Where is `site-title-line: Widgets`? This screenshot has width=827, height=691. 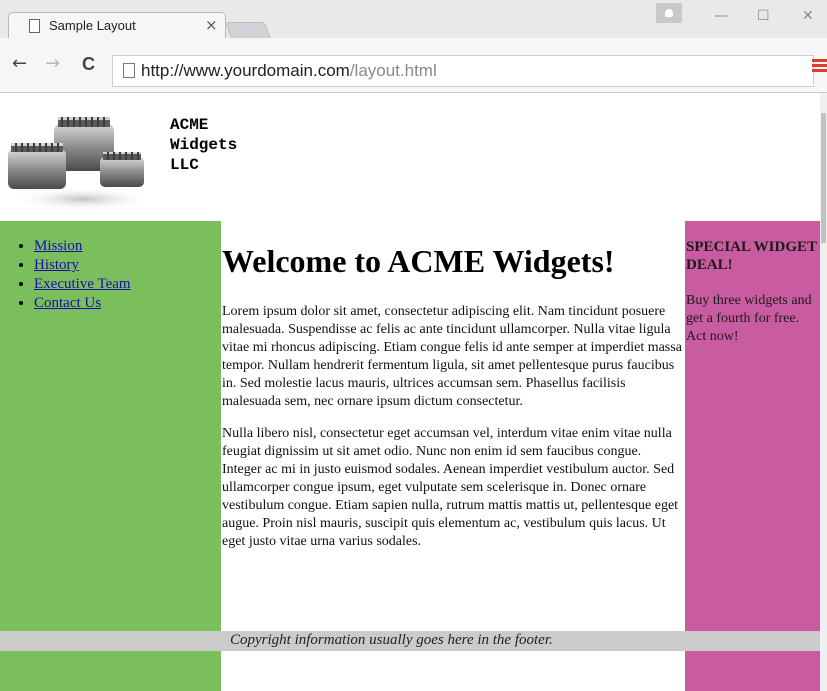
site-title-line: Widgets is located at coordinates (204, 145).